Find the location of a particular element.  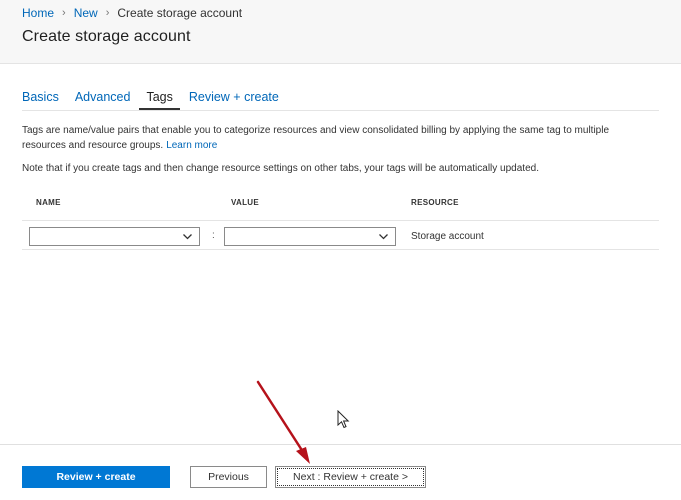

breadcrumb-new-link: New is located at coordinates (86, 13).